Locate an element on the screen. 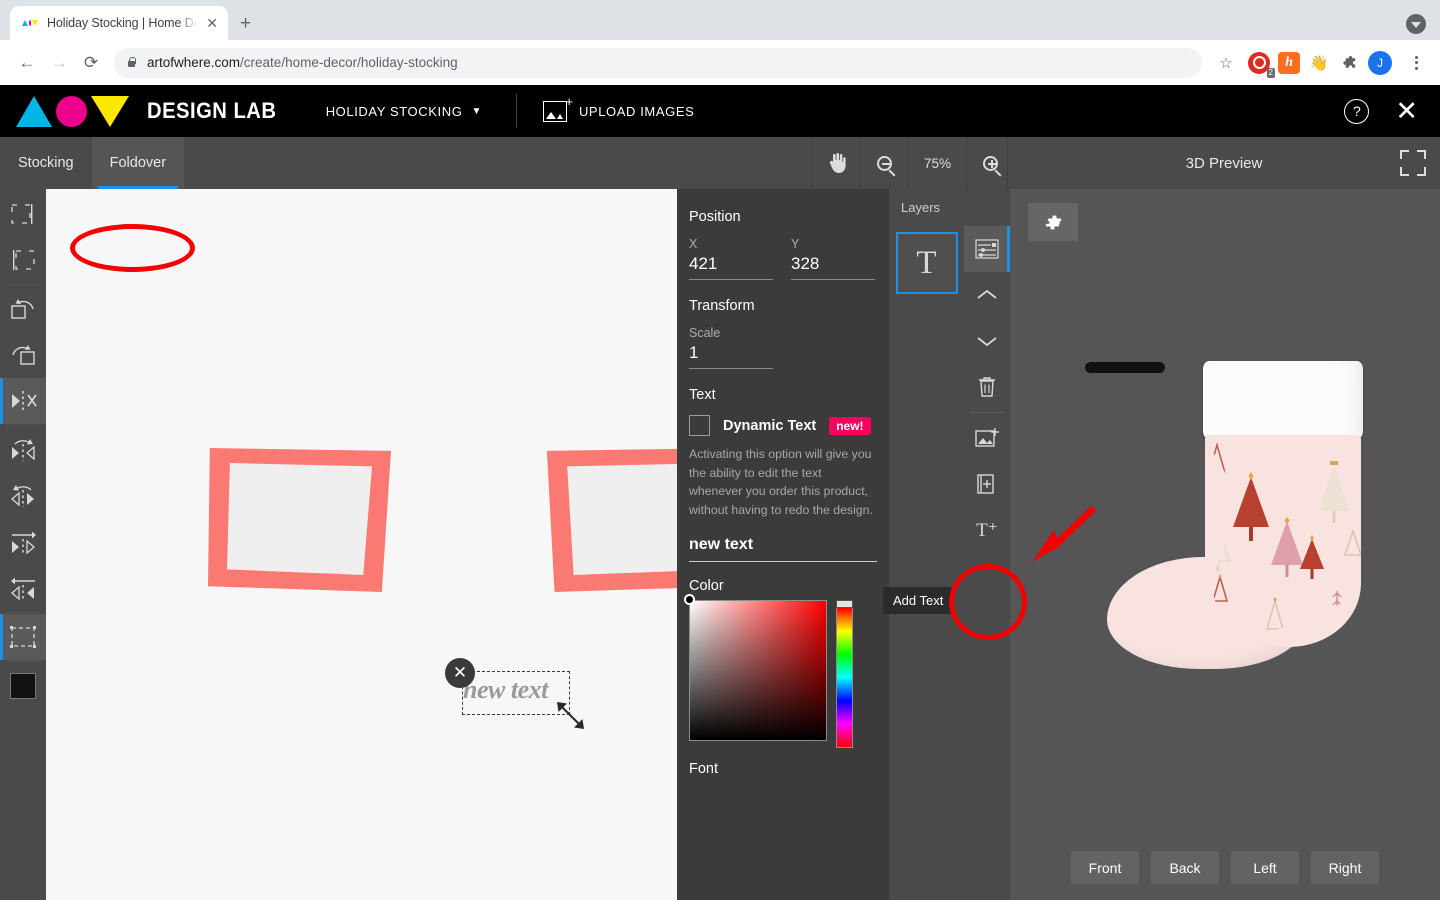  dynamic-text-checkbox is located at coordinates (699, 425).